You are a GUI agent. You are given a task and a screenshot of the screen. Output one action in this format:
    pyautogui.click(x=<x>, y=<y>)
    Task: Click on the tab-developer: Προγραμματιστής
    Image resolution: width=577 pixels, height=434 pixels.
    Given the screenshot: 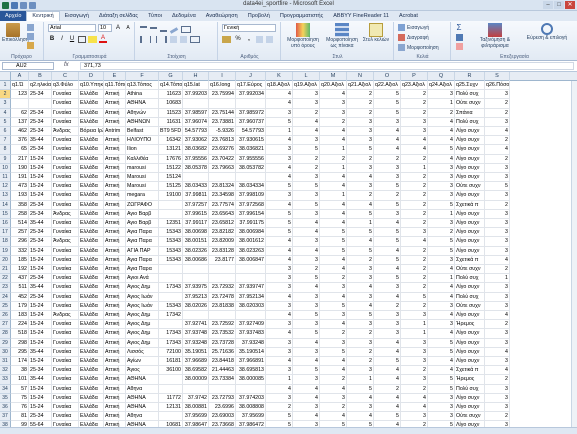 What is the action you would take?
    pyautogui.click(x=301, y=16)
    